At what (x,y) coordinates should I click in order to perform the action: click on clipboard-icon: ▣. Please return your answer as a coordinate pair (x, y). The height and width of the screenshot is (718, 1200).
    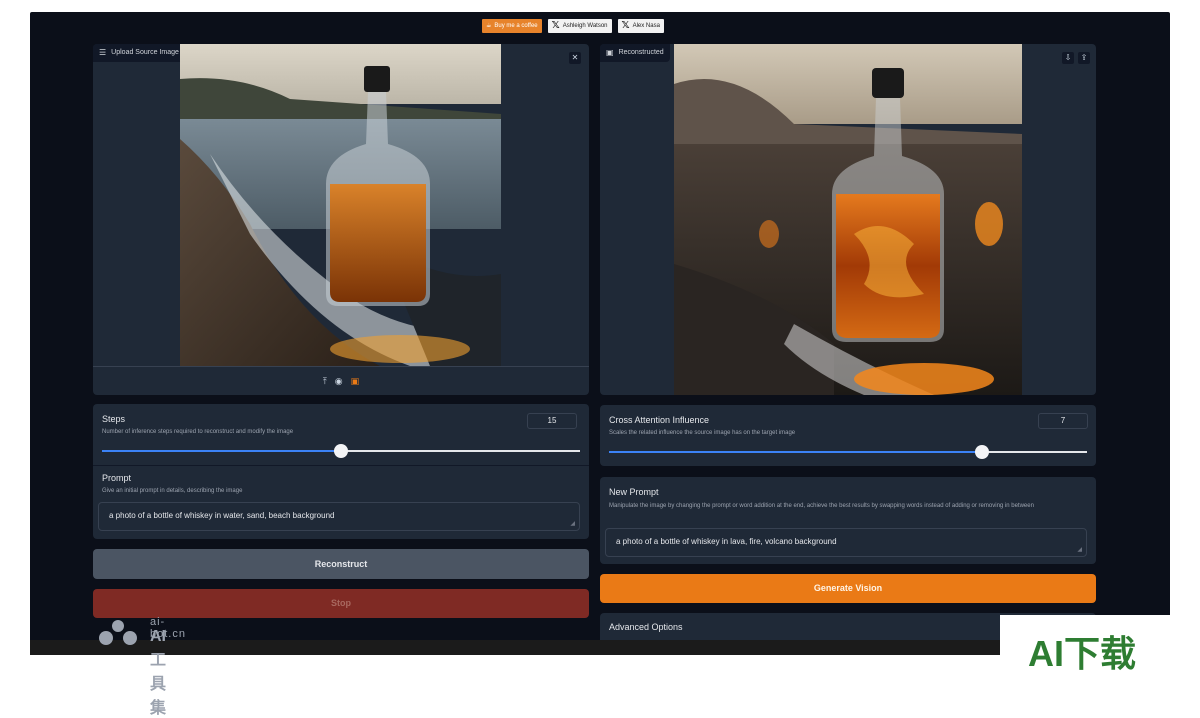
    Looking at the image, I should click on (355, 381).